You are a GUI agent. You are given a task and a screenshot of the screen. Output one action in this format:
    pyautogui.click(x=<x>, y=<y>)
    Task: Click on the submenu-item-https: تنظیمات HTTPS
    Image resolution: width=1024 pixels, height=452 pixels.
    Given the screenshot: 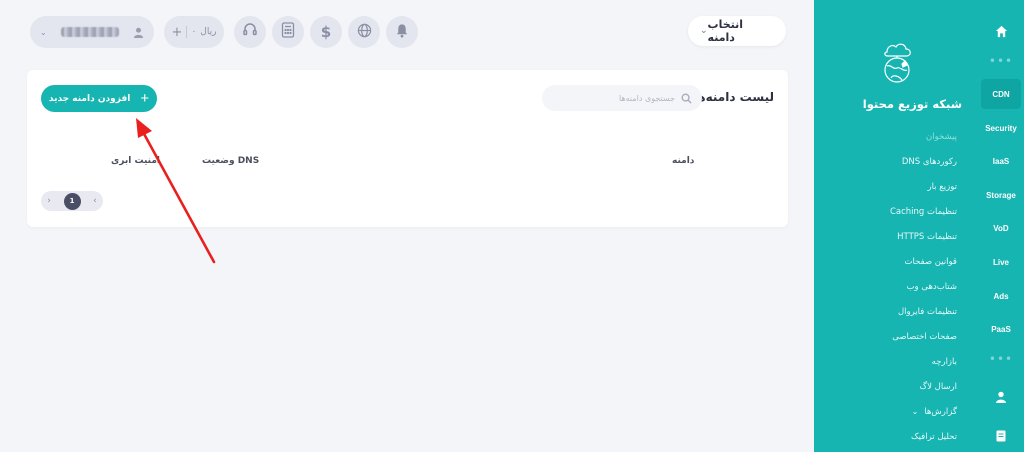 What is the action you would take?
    pyautogui.click(x=896, y=236)
    